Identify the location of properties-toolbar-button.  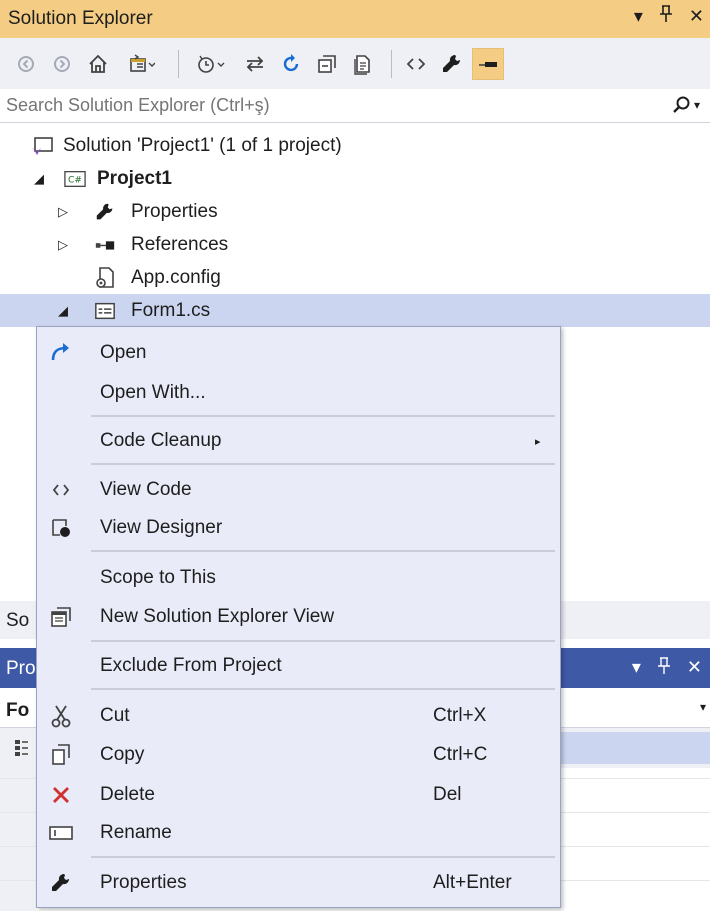
(452, 64).